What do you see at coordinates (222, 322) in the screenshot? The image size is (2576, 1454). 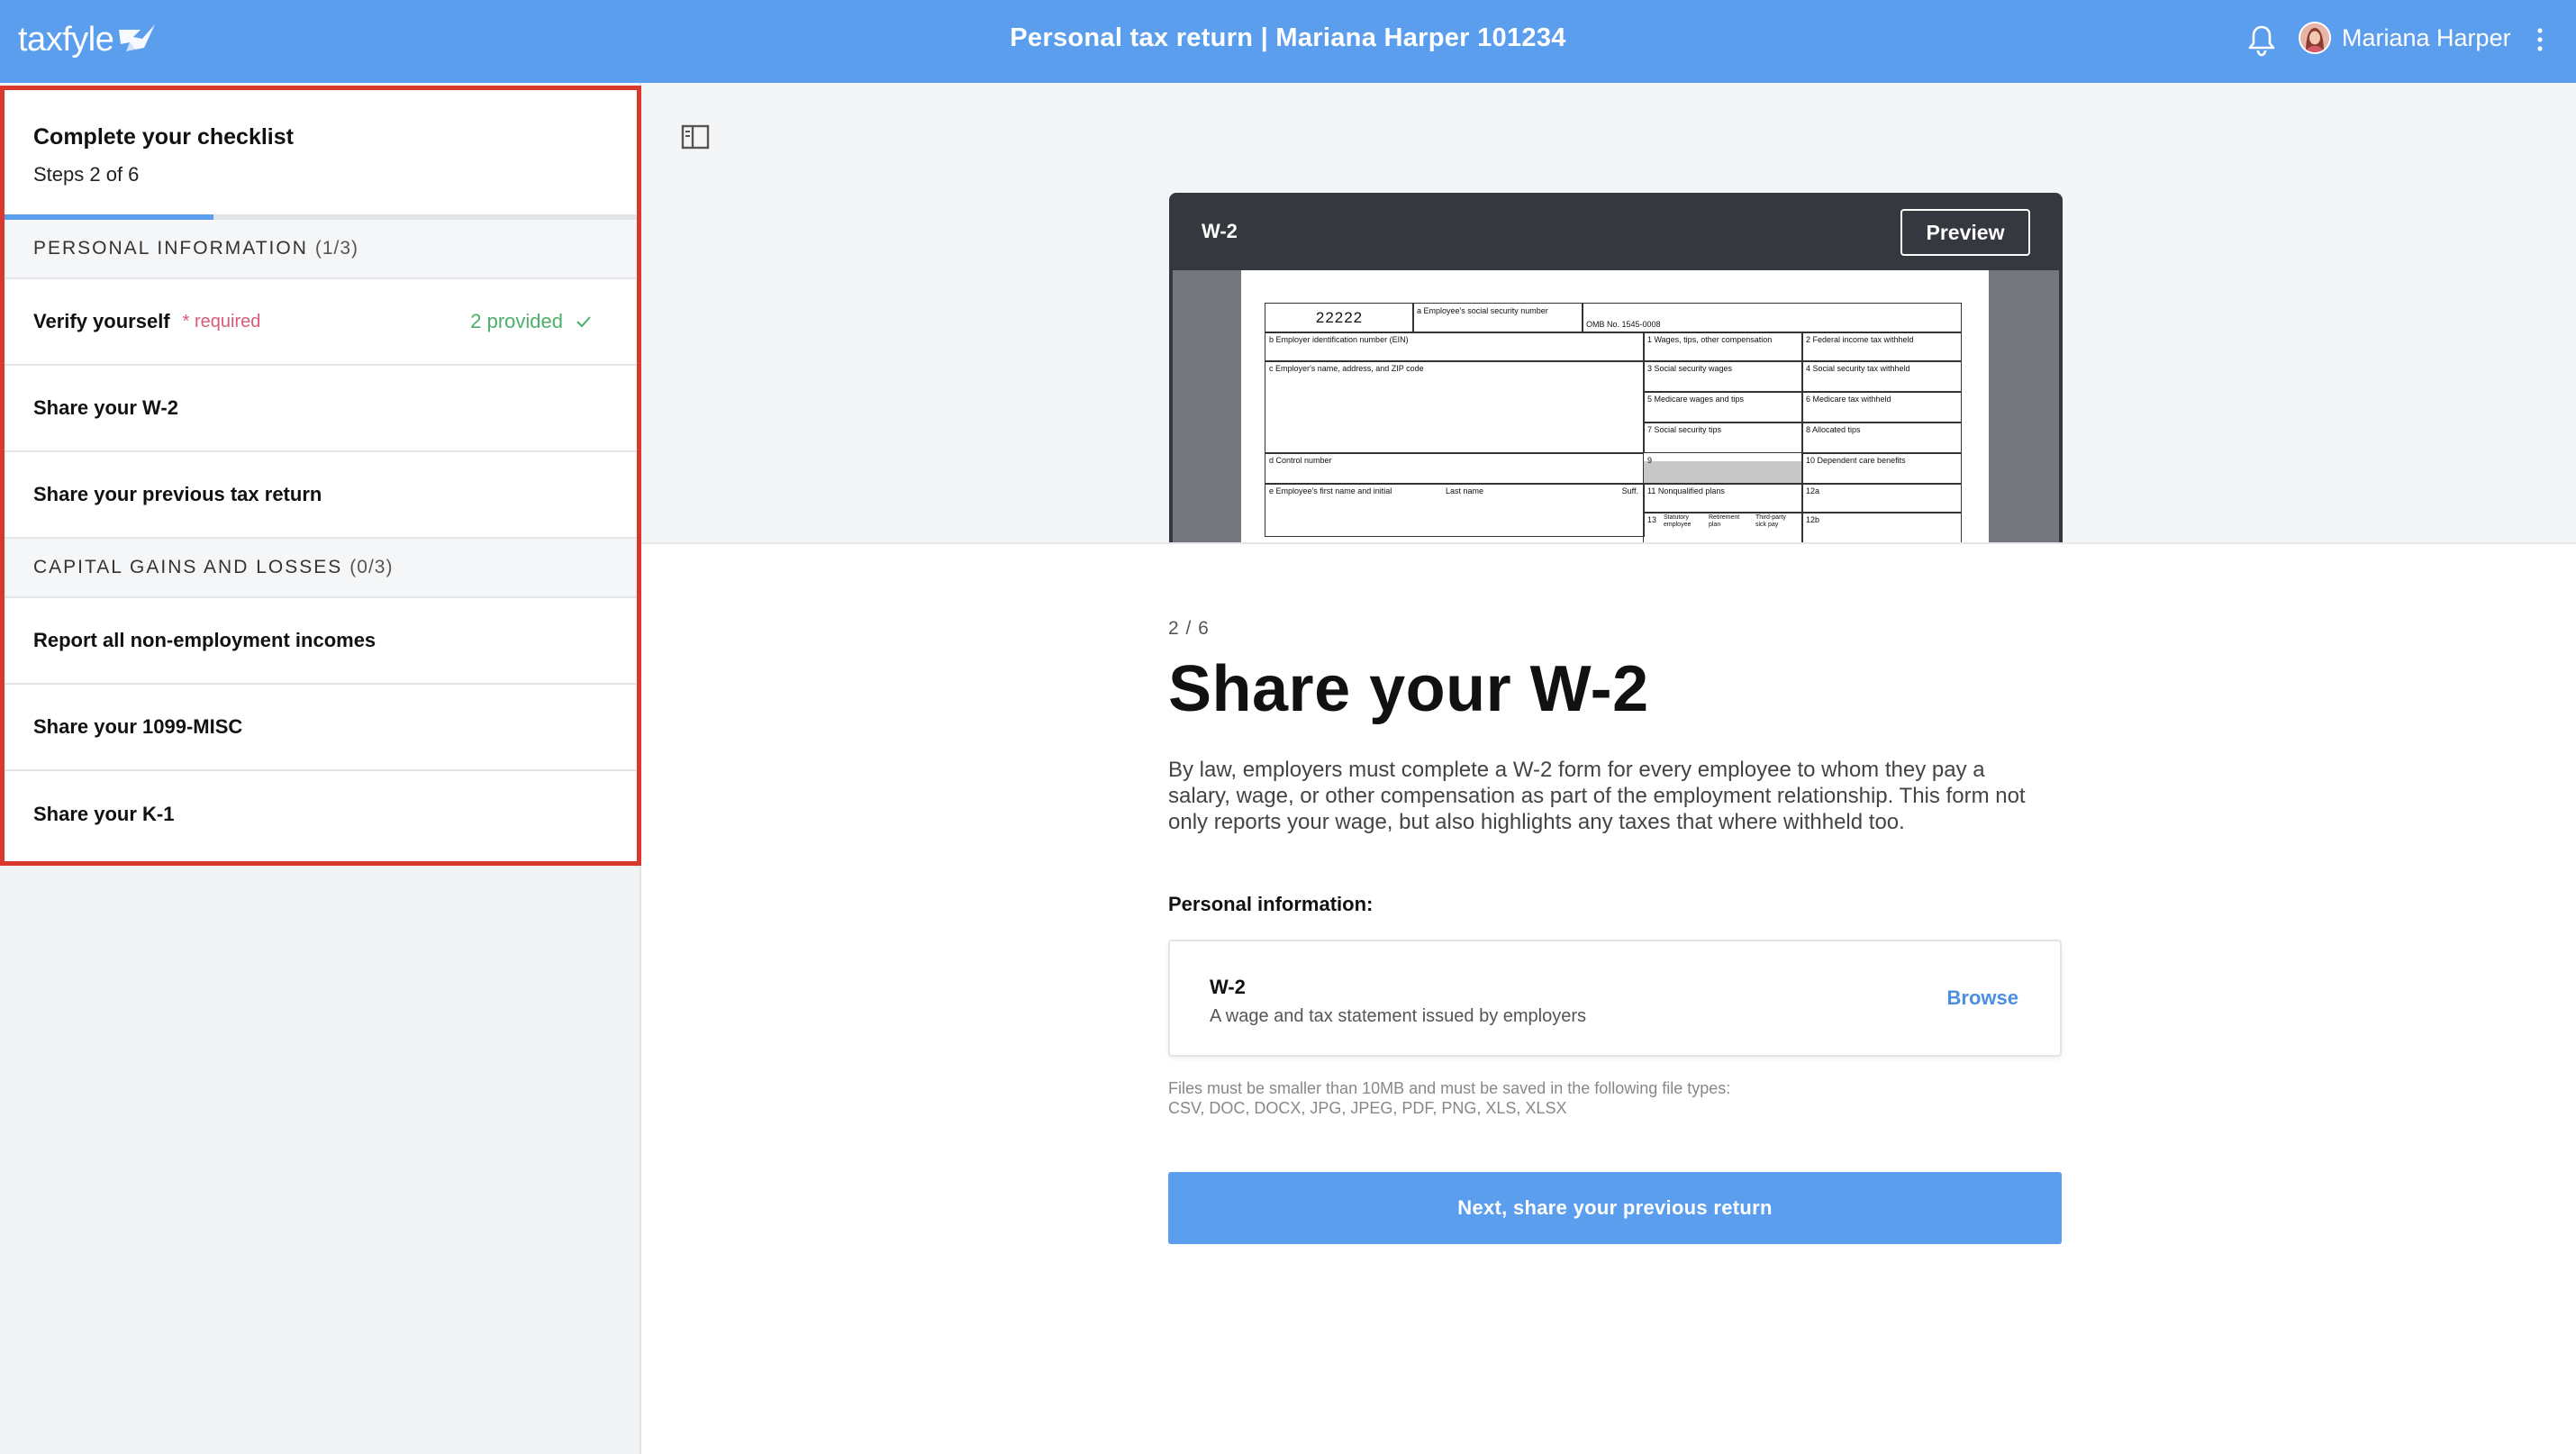 I see `required-tag: * required` at bounding box center [222, 322].